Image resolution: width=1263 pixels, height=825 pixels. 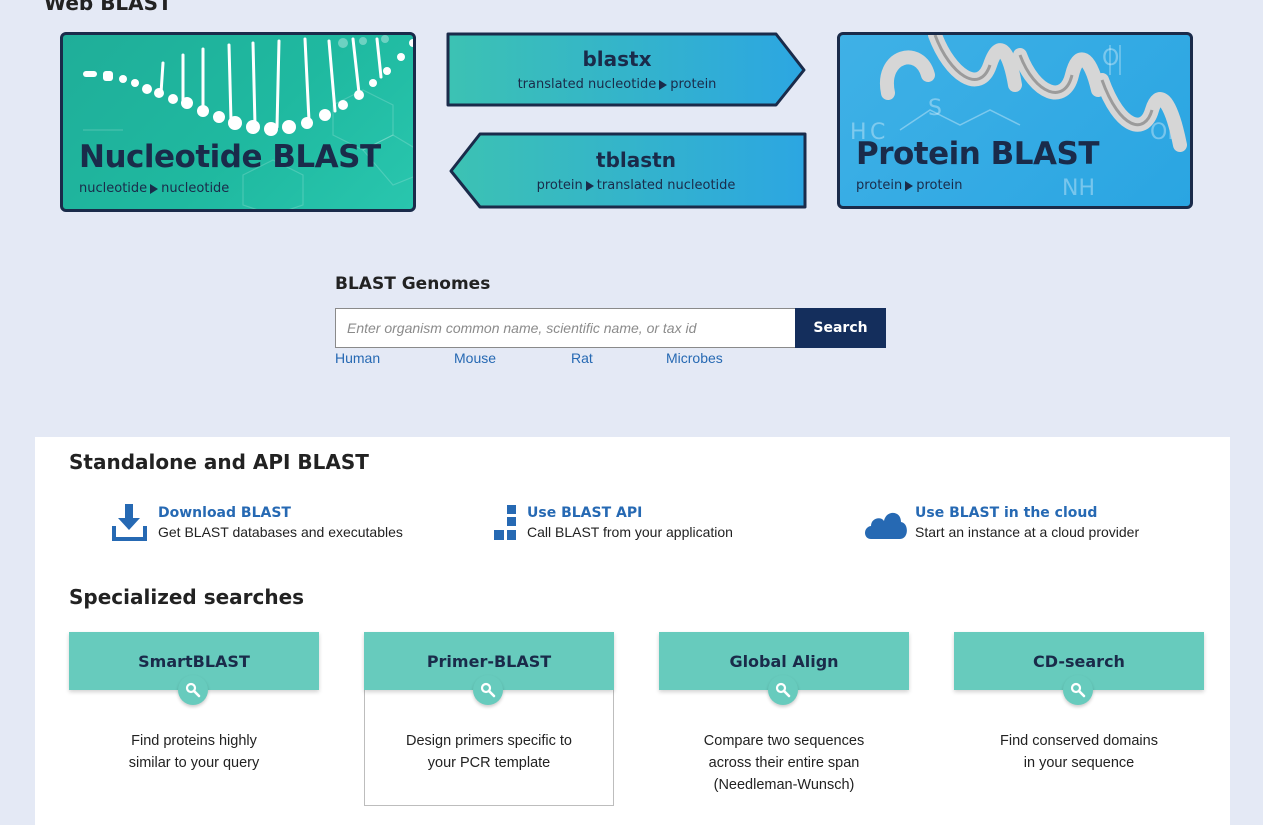 I want to click on svg-text: O, so click(x=1110, y=58).